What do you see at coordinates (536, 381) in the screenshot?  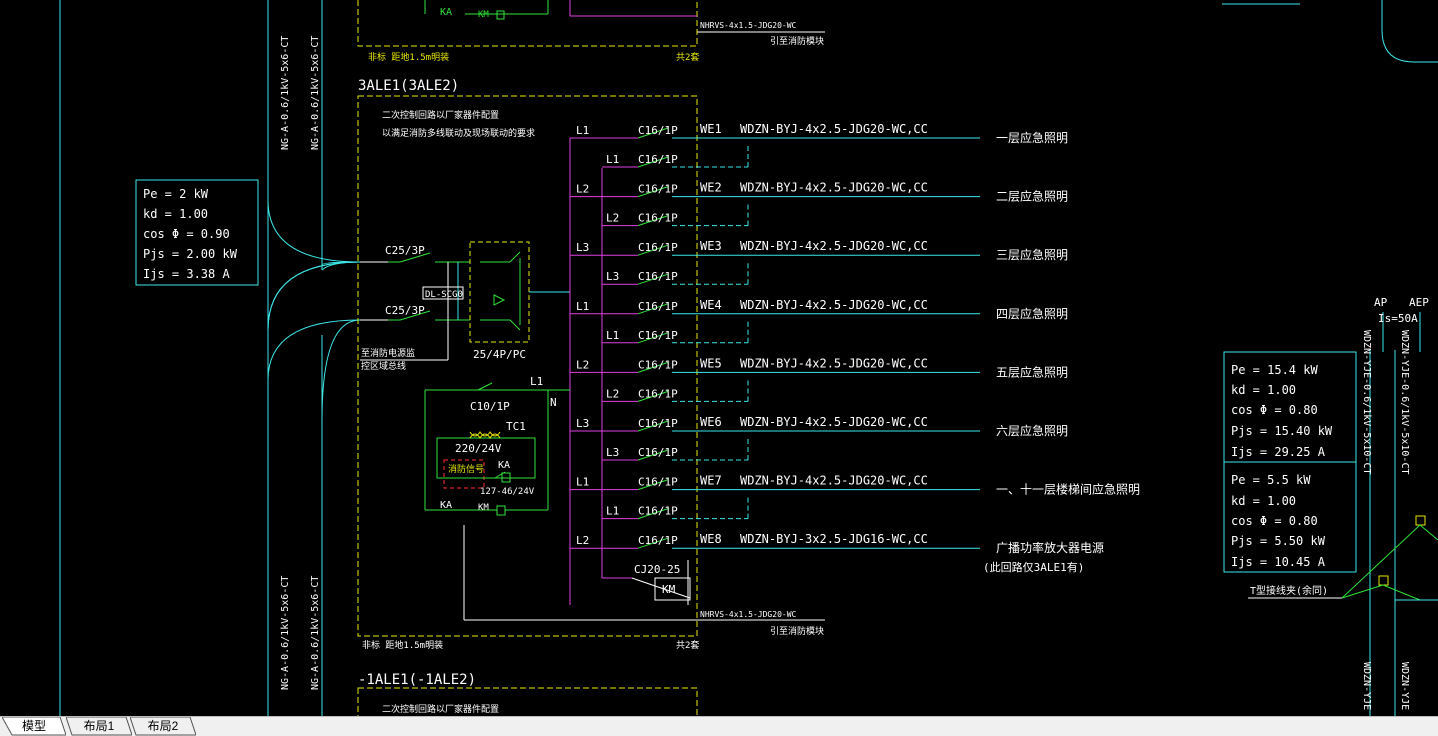 I see `svg-text: L1` at bounding box center [536, 381].